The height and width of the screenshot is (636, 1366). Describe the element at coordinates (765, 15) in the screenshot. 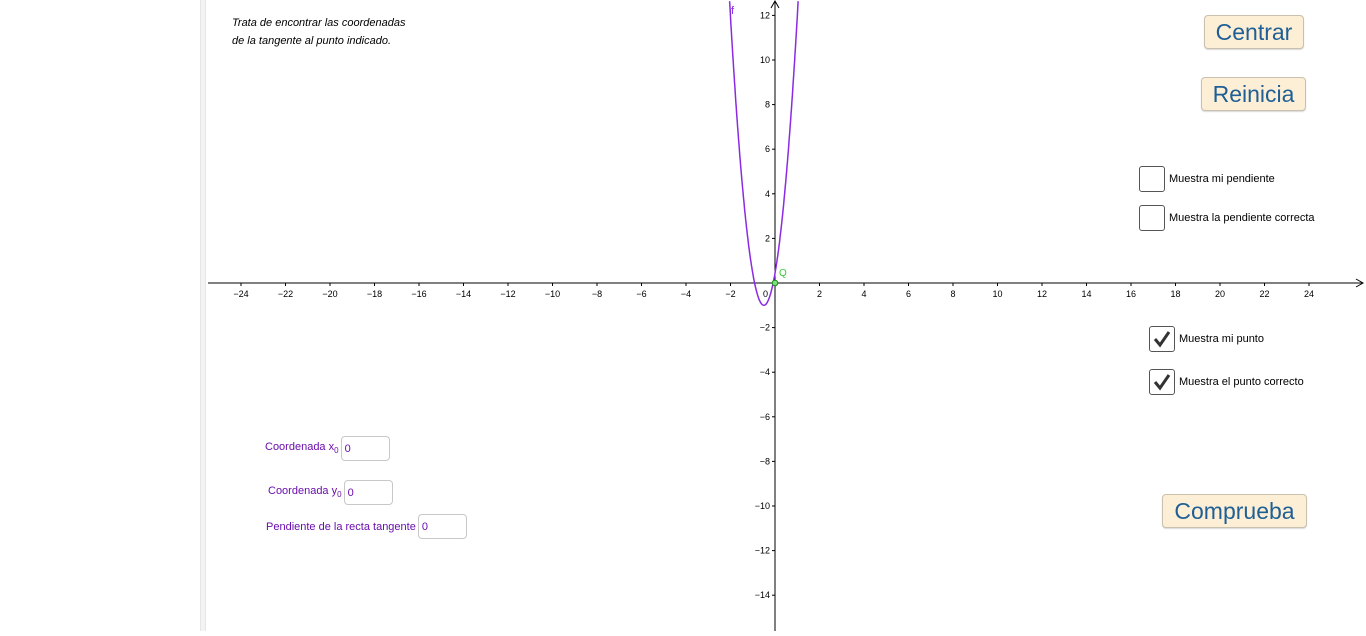

I see `y-tick-label: 12` at that location.